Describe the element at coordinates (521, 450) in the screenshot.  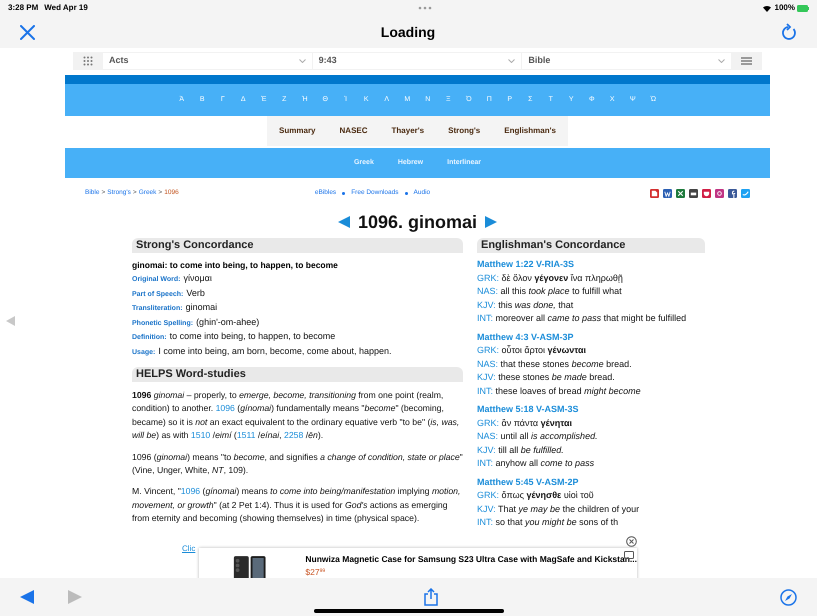
I see `verse-line: KJV: till all be fulfilled.` at that location.